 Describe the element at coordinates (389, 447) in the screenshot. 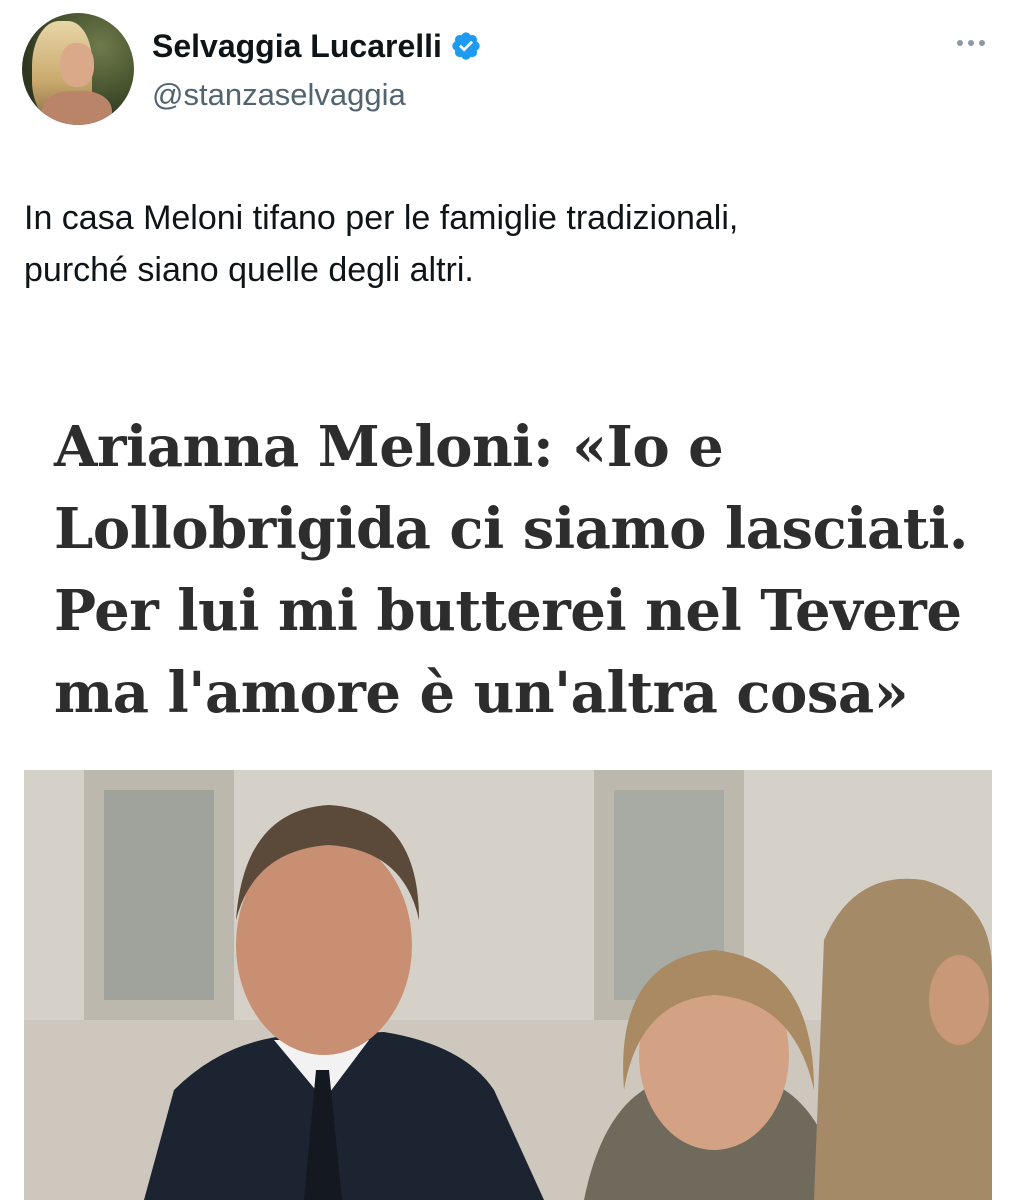

I see `headline-line: Arianna Meloni: «Io e` at that location.